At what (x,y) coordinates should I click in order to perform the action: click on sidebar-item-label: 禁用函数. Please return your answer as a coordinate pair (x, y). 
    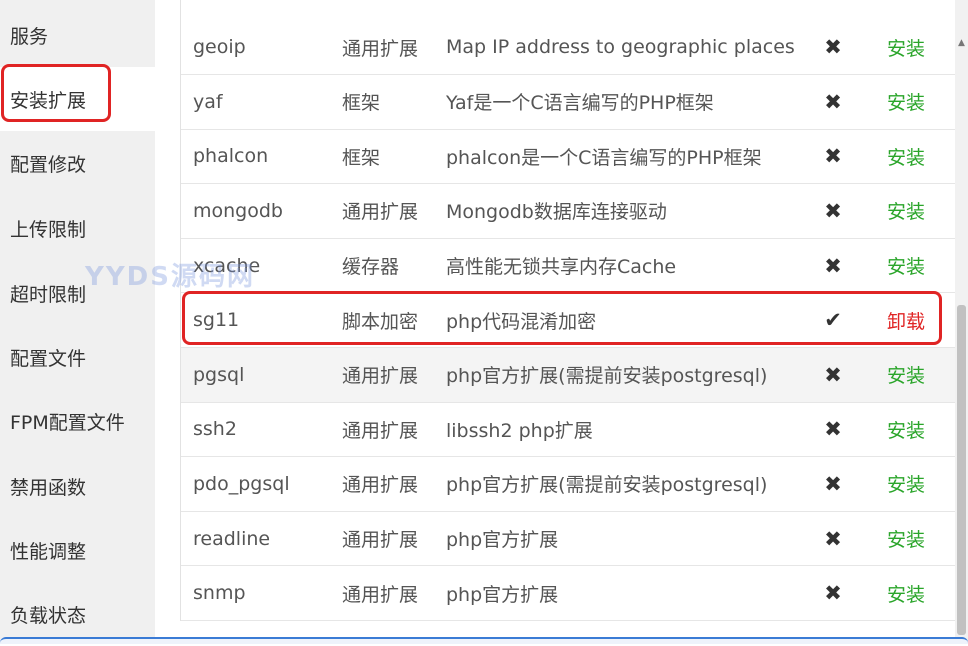
    Looking at the image, I should click on (48, 487).